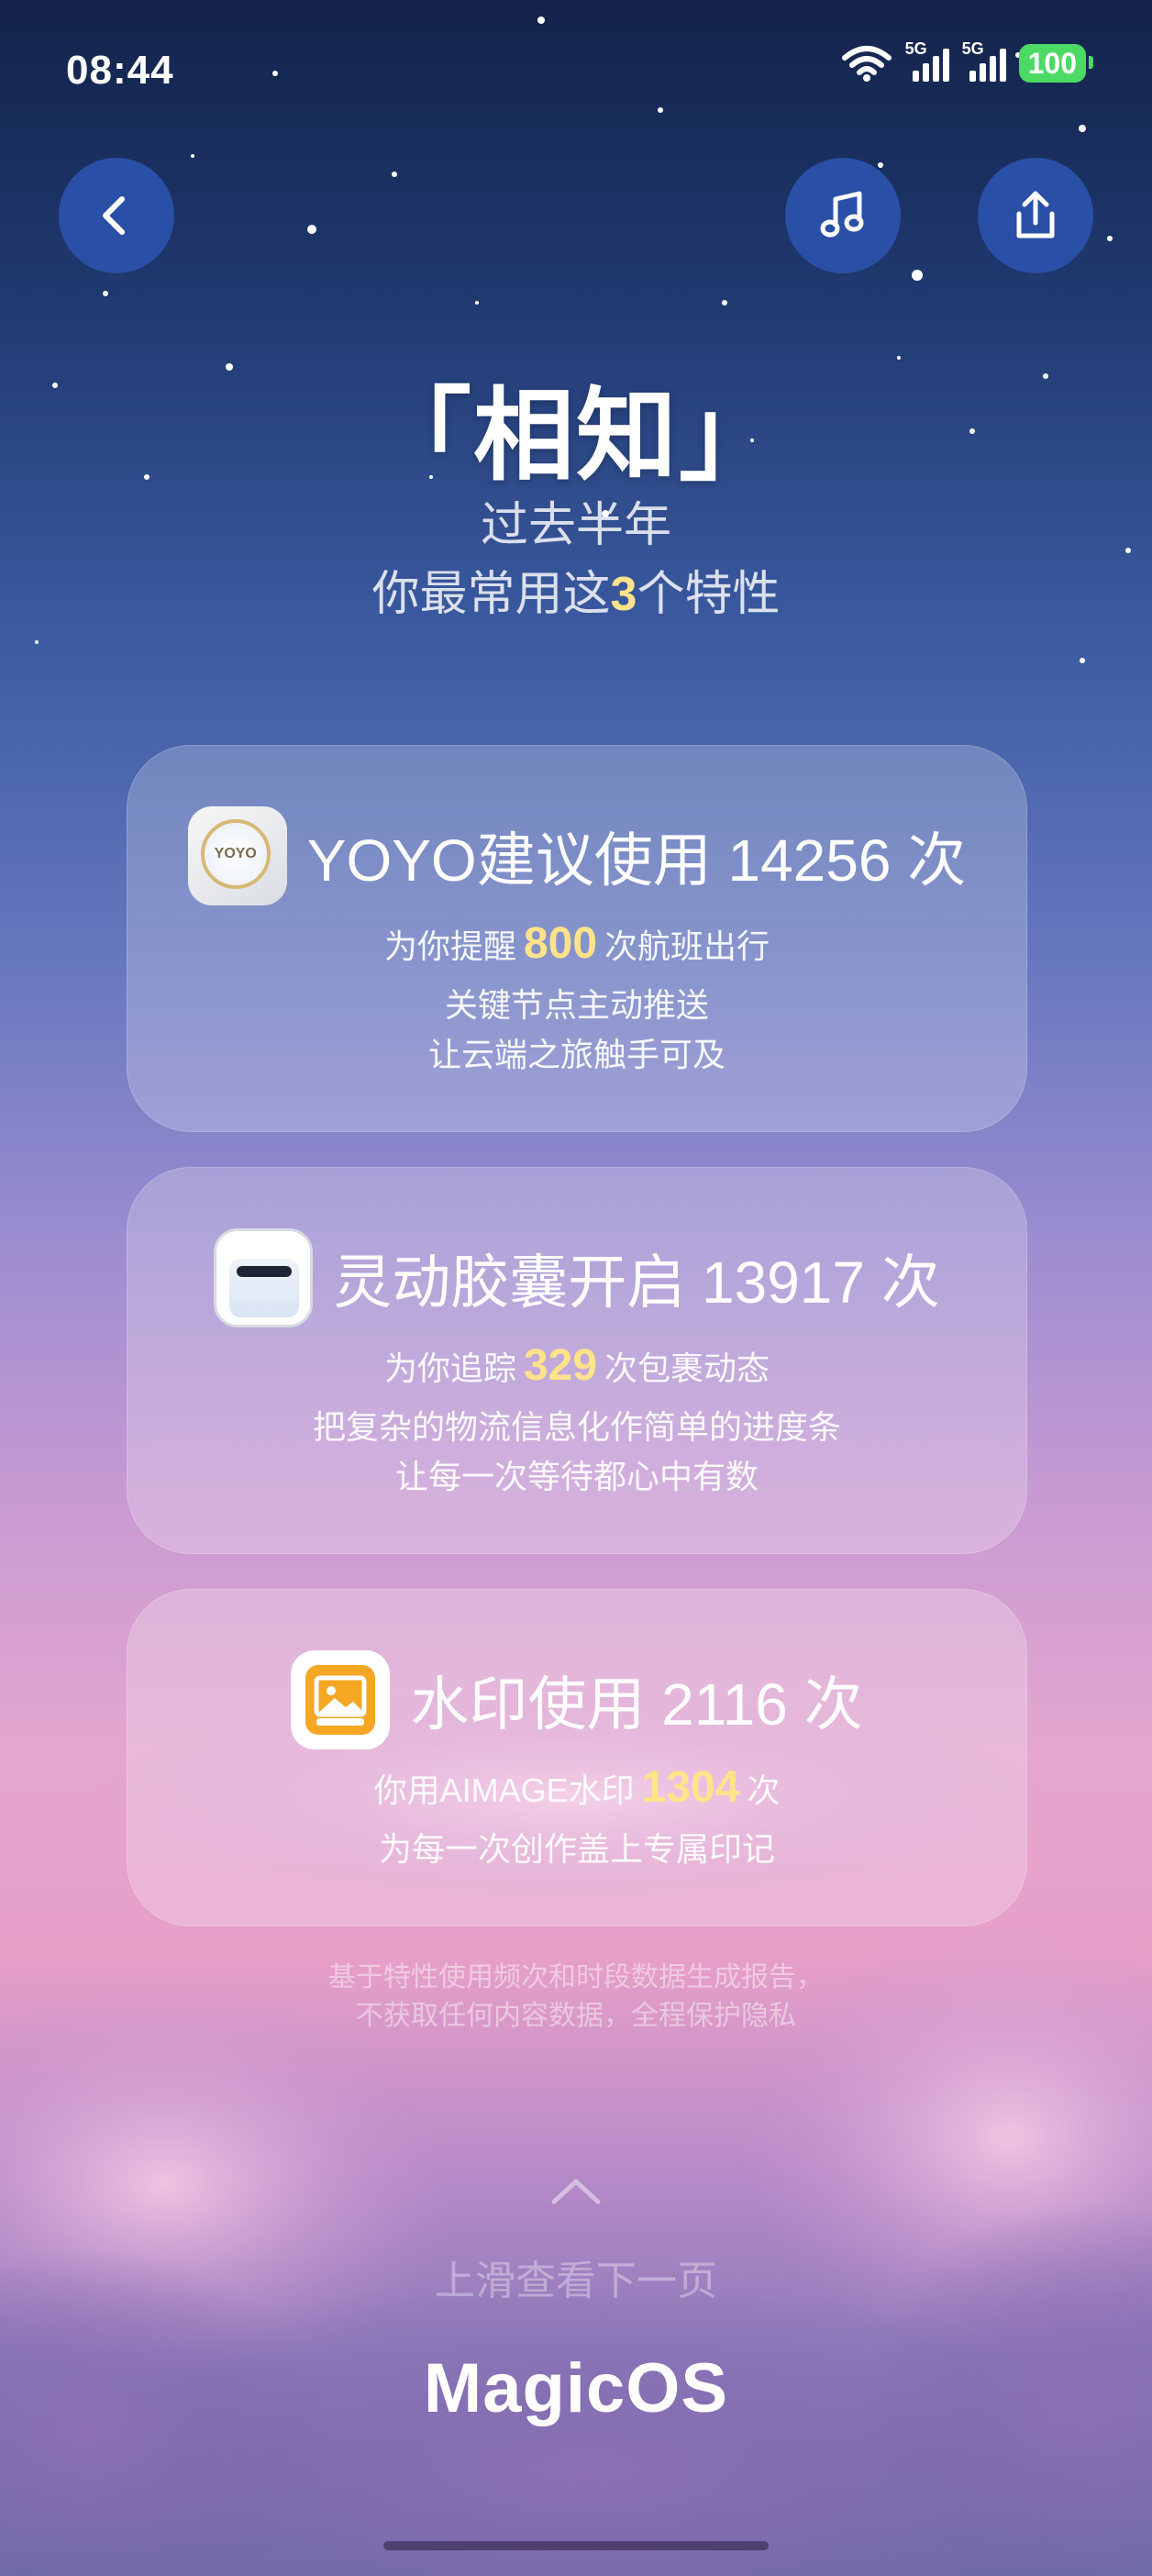 The width and height of the screenshot is (1152, 2576). I want to click on yoyo-icon-text: YOYO, so click(235, 854).